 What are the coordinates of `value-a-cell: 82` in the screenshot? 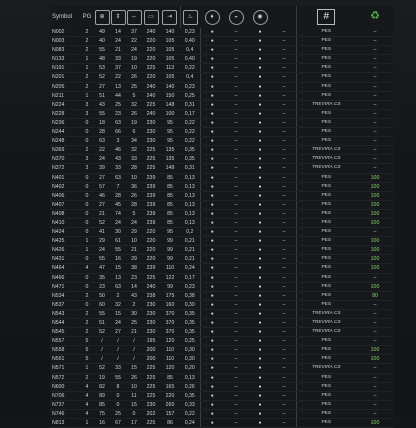 It's located at (102, 387).